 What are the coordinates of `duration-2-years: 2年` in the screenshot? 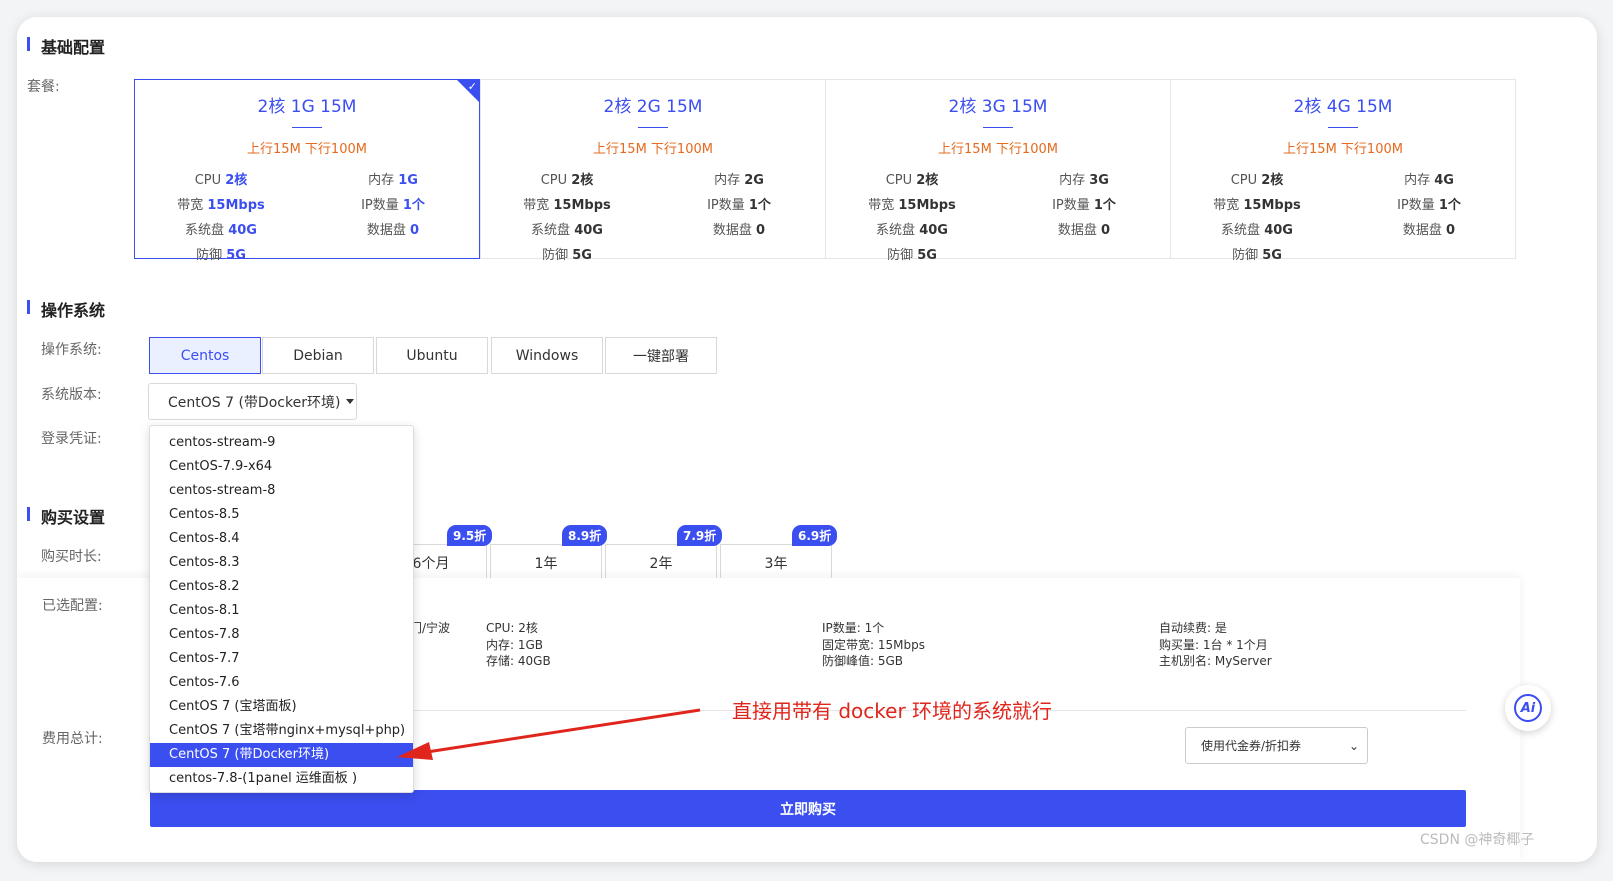 It's located at (661, 563).